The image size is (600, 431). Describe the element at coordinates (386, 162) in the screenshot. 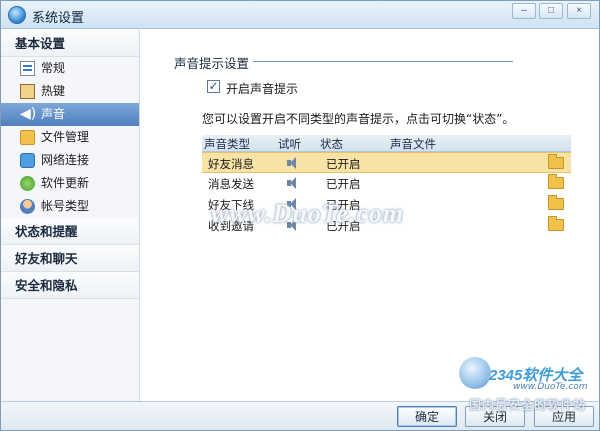

I see `table-row: 好友消息 已开启` at that location.